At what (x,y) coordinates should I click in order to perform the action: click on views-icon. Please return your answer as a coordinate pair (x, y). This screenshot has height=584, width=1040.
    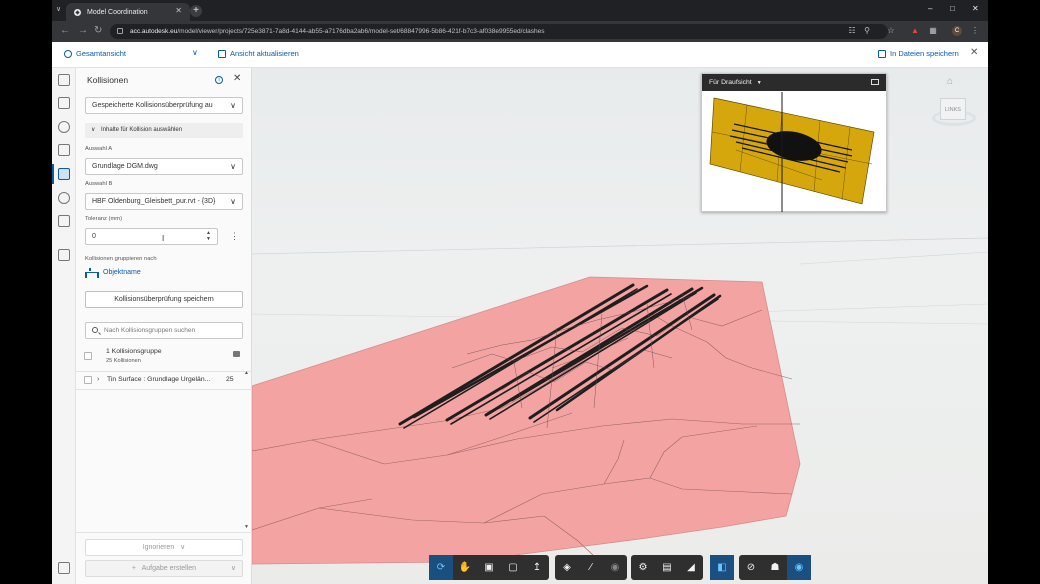
    Looking at the image, I should click on (64, 127).